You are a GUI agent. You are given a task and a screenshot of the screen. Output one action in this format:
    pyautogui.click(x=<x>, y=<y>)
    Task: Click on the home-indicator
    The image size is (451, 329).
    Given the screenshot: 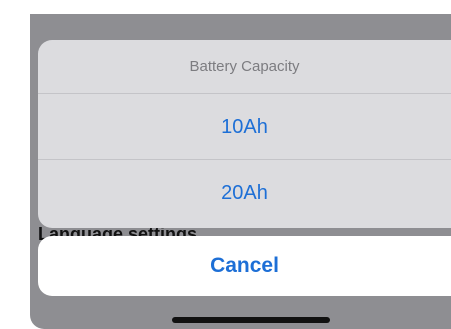 What is the action you would take?
    pyautogui.click(x=251, y=320)
    